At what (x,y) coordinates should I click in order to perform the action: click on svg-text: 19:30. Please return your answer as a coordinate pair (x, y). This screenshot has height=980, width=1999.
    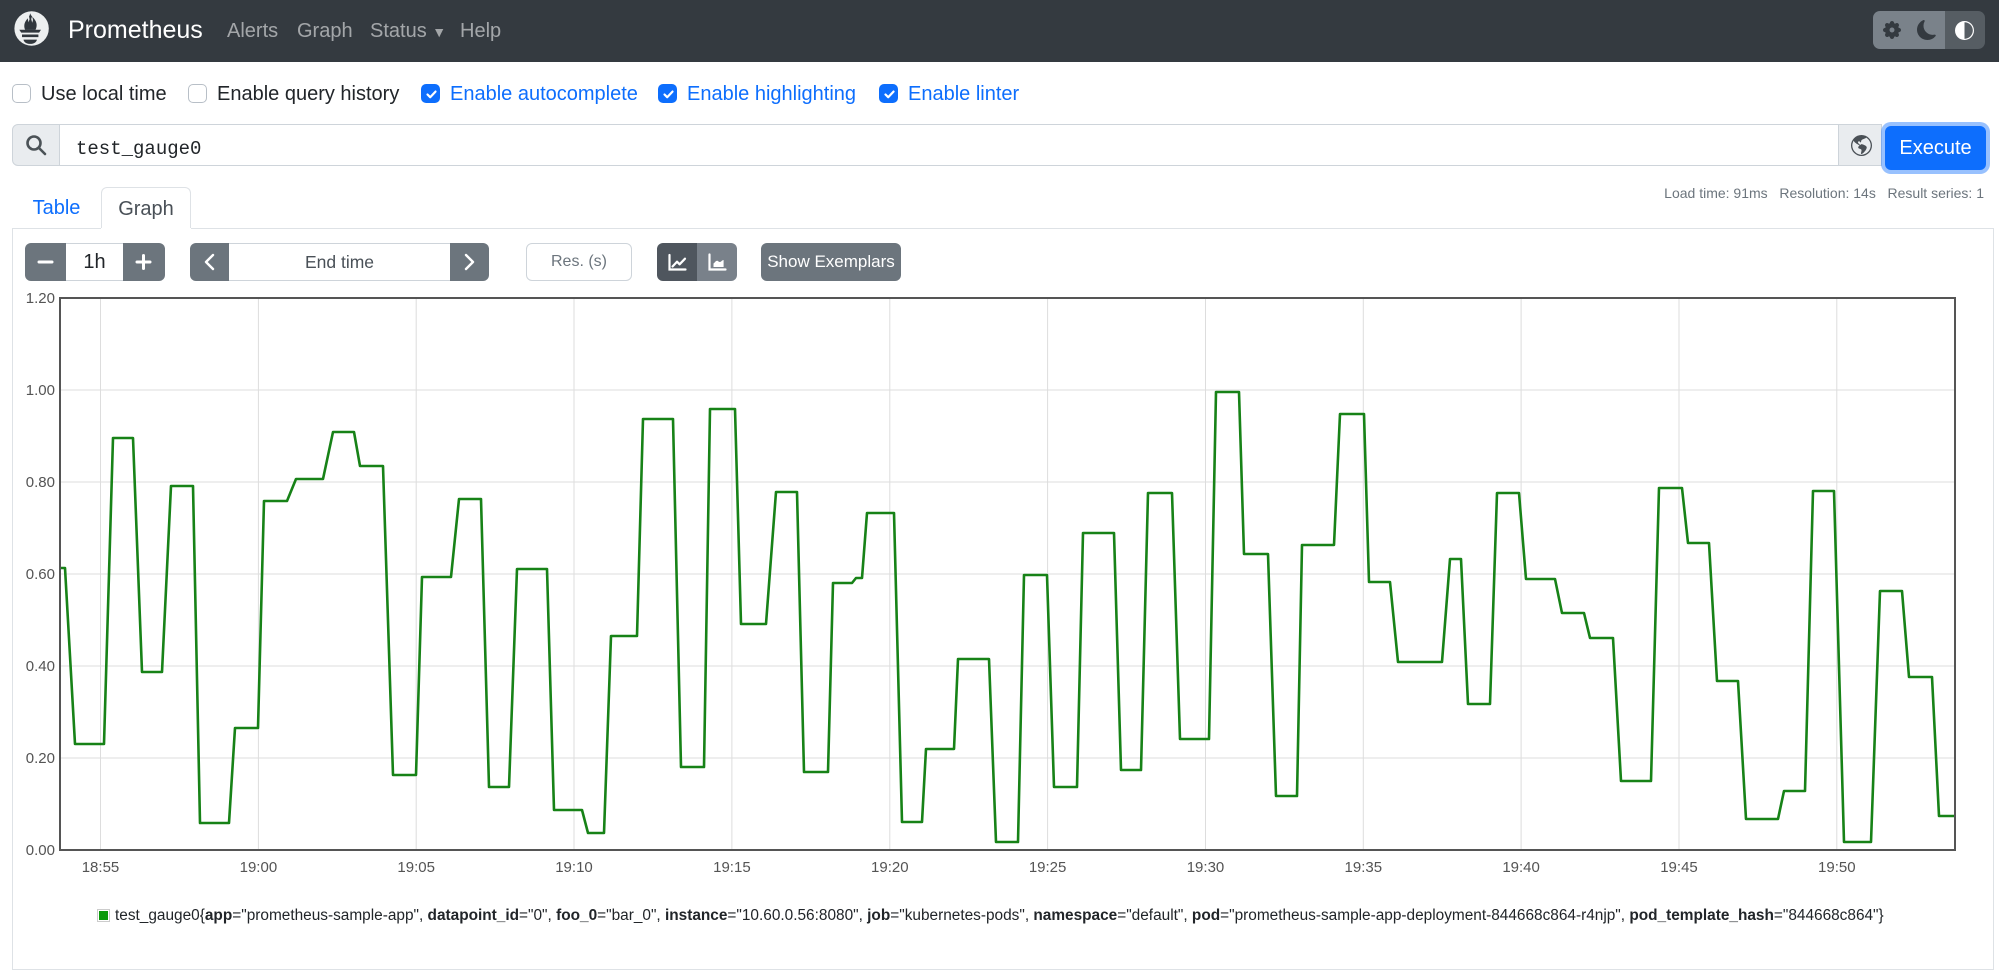
    Looking at the image, I should click on (1206, 867).